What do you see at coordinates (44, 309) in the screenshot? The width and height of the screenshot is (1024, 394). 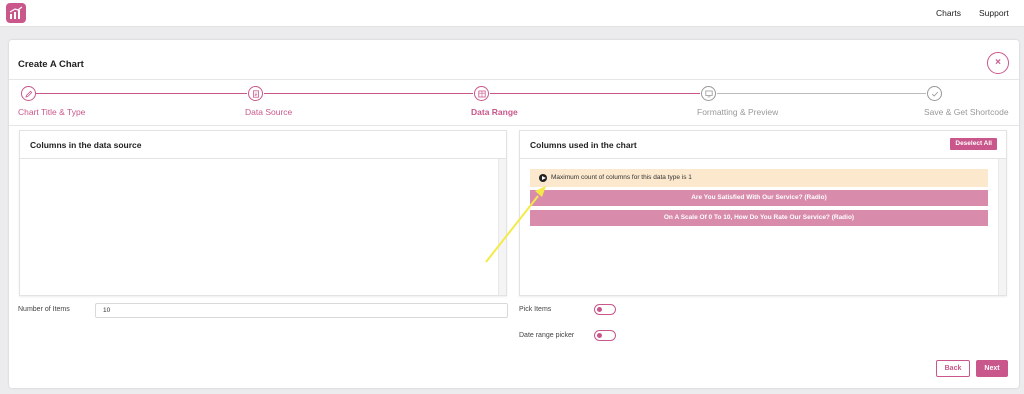 I see `number-of-items-label: Number of Items` at bounding box center [44, 309].